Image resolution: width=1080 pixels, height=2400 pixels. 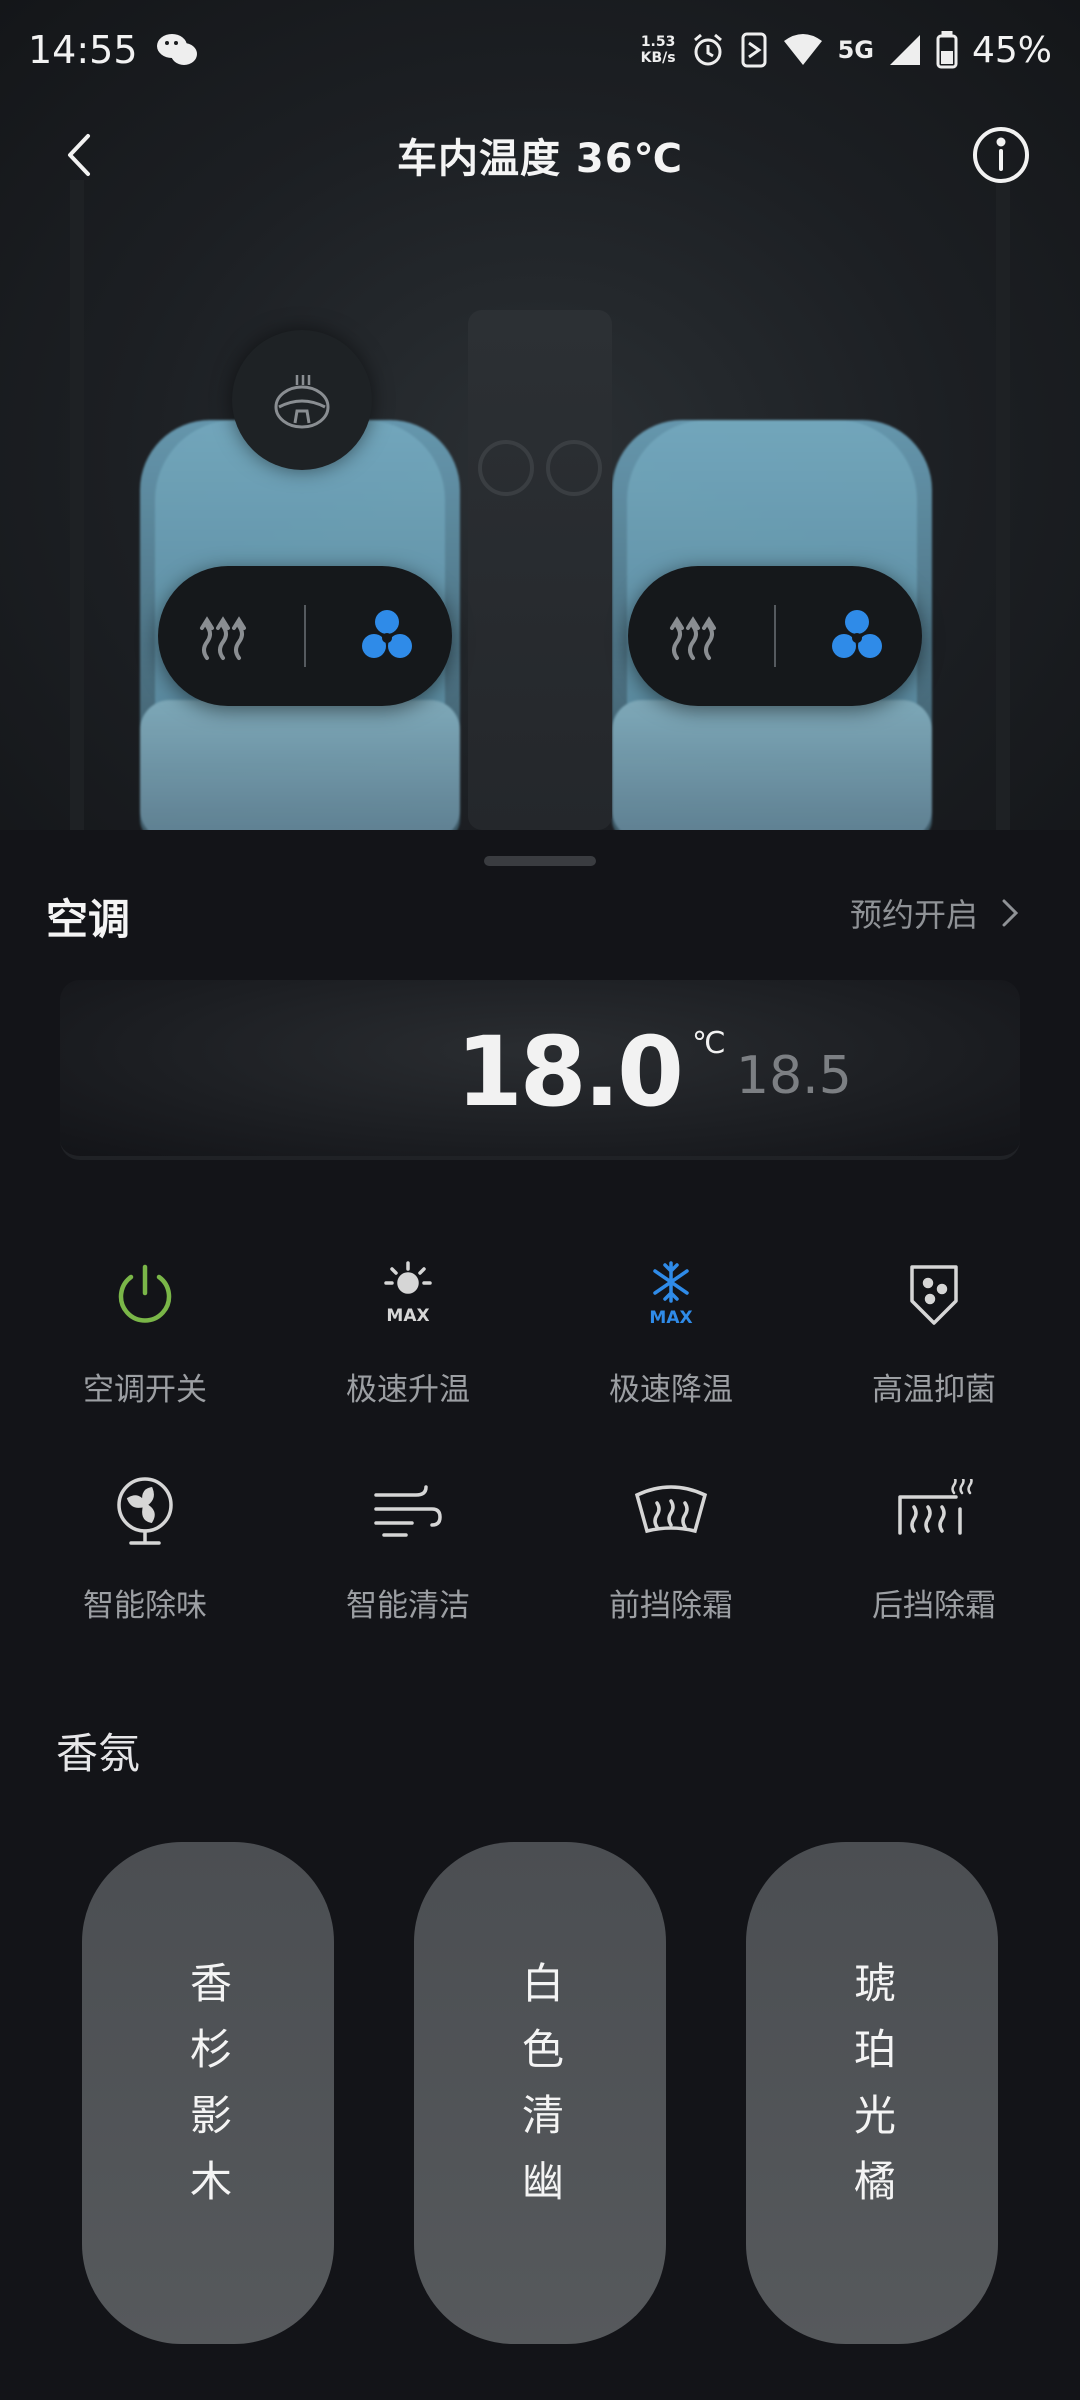 What do you see at coordinates (855, 50) in the screenshot?
I see `network-type: 5G` at bounding box center [855, 50].